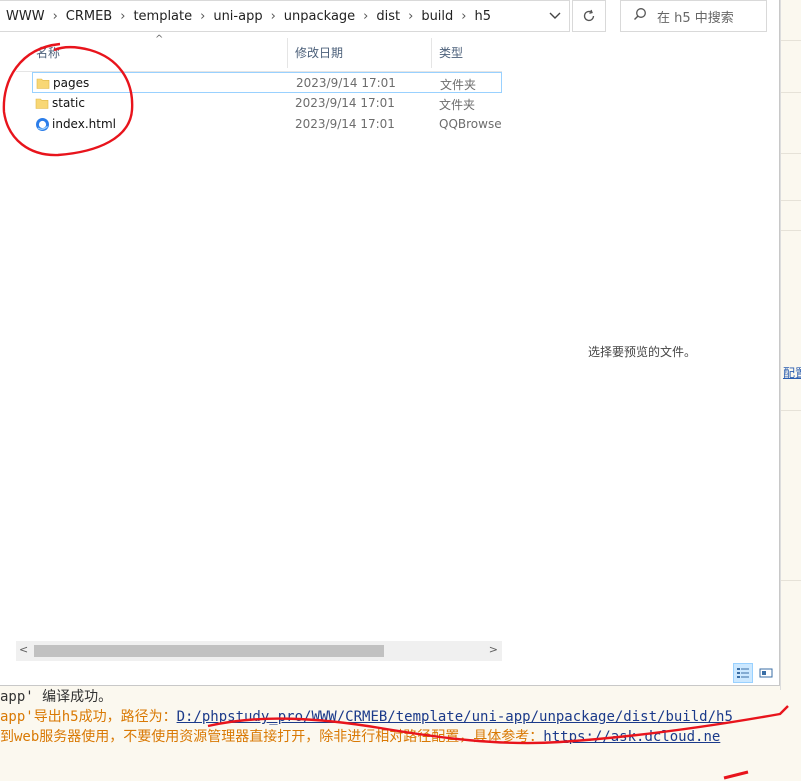 This screenshot has width=801, height=781. I want to click on column-header-name: 名称, so click(48, 52).